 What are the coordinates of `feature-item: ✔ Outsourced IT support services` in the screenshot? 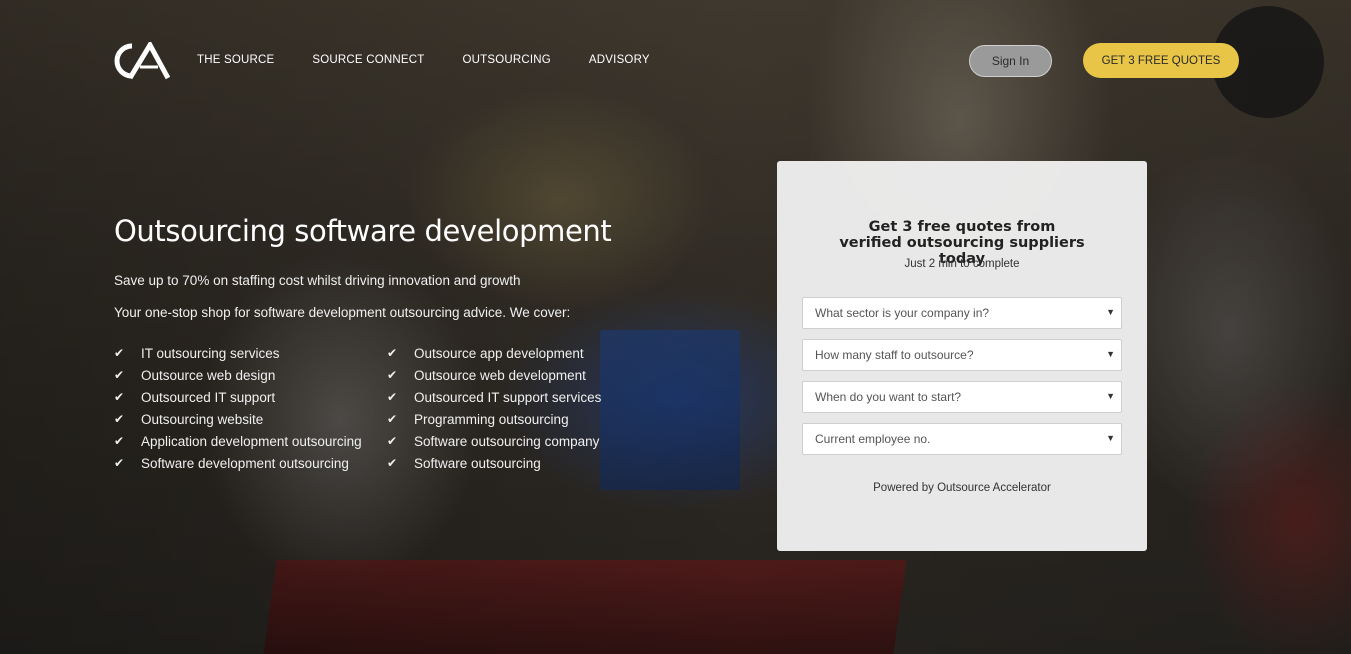 It's located at (494, 397).